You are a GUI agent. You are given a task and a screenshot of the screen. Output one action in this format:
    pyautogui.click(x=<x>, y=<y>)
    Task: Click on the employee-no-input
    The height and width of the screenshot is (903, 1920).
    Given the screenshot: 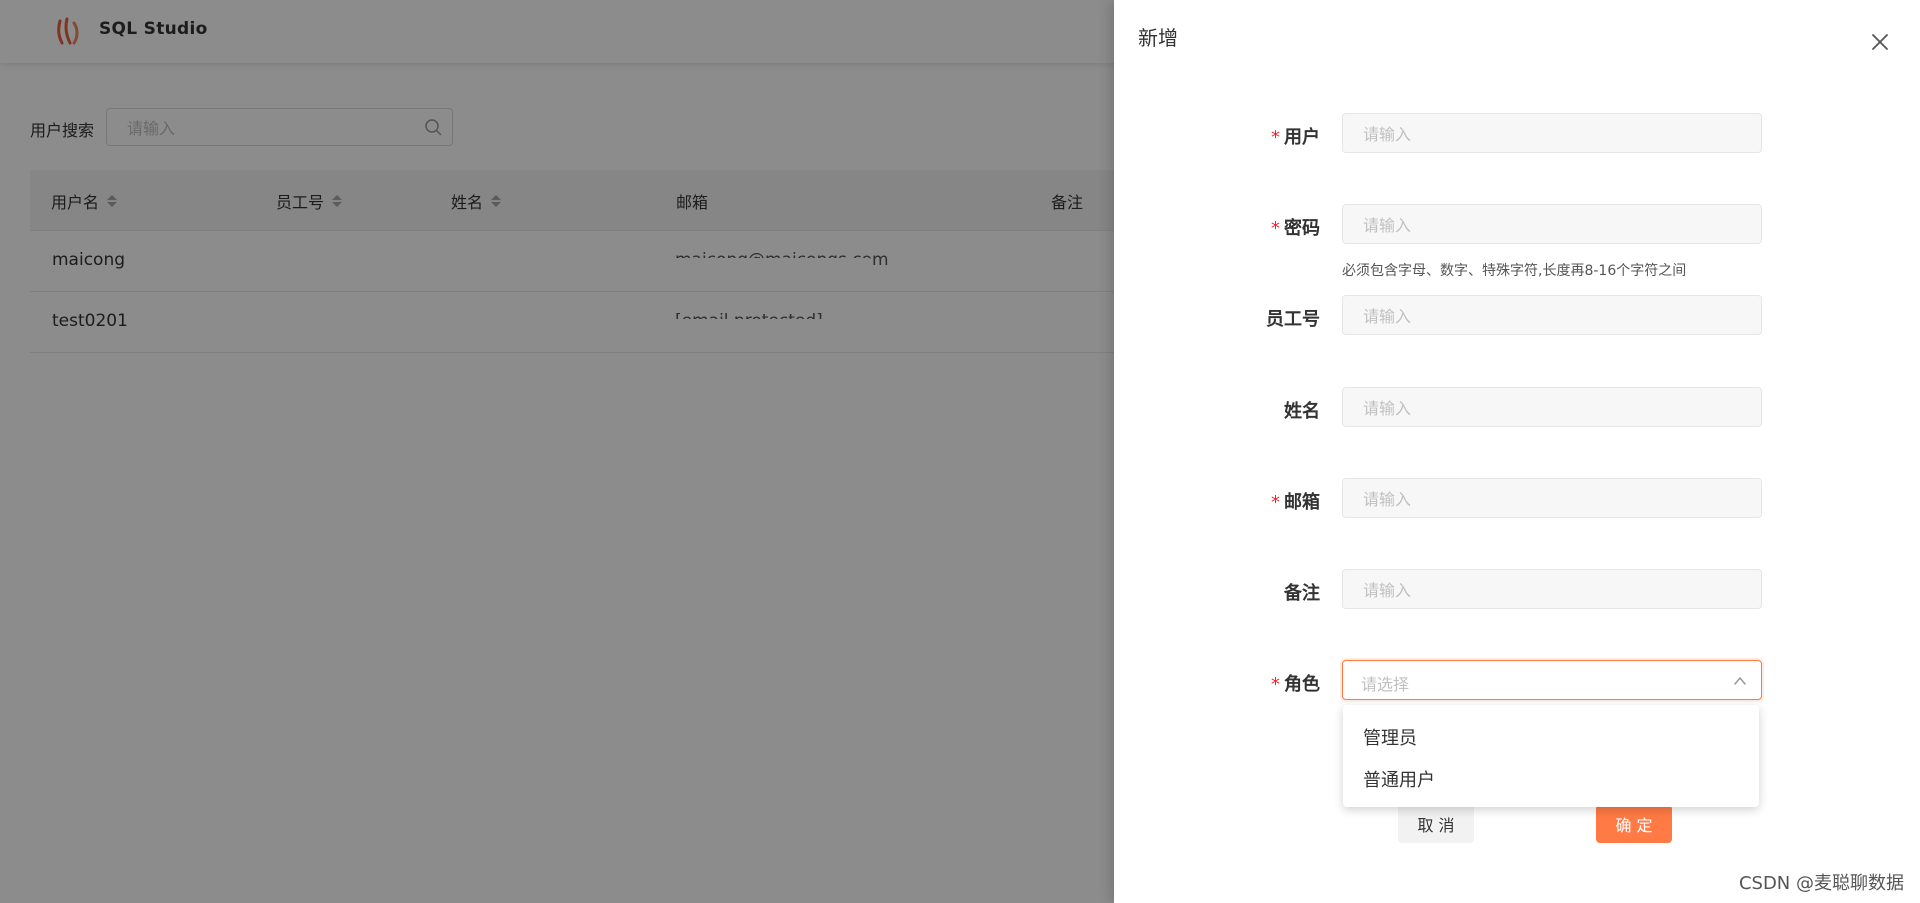 What is the action you would take?
    pyautogui.click(x=1553, y=316)
    